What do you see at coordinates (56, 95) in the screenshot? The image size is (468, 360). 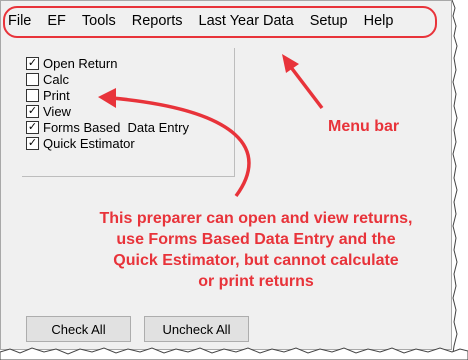 I see `permission-label: Print` at bounding box center [56, 95].